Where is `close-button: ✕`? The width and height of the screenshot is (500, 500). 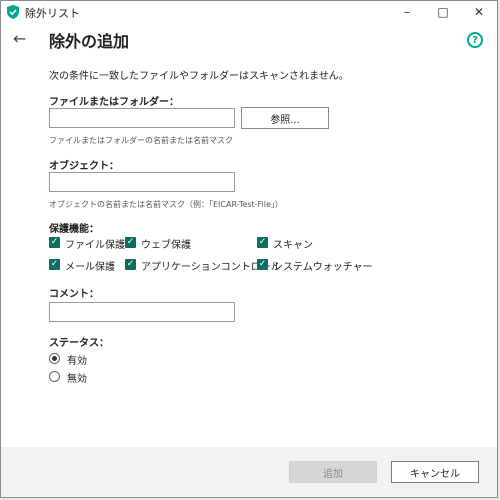 close-button: ✕ is located at coordinates (479, 12).